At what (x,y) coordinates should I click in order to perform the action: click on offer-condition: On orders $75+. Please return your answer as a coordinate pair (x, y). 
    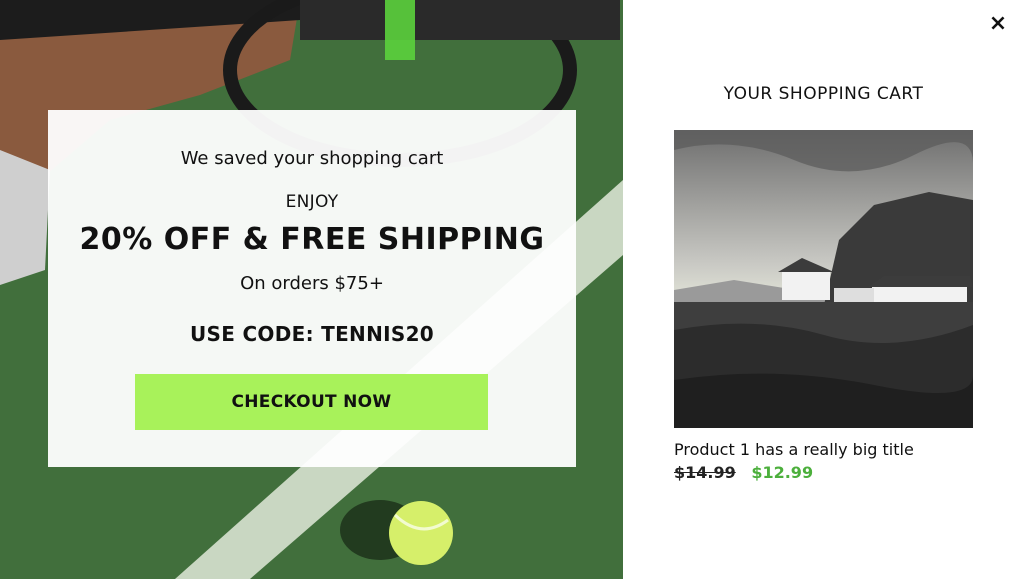
    Looking at the image, I should click on (312, 283).